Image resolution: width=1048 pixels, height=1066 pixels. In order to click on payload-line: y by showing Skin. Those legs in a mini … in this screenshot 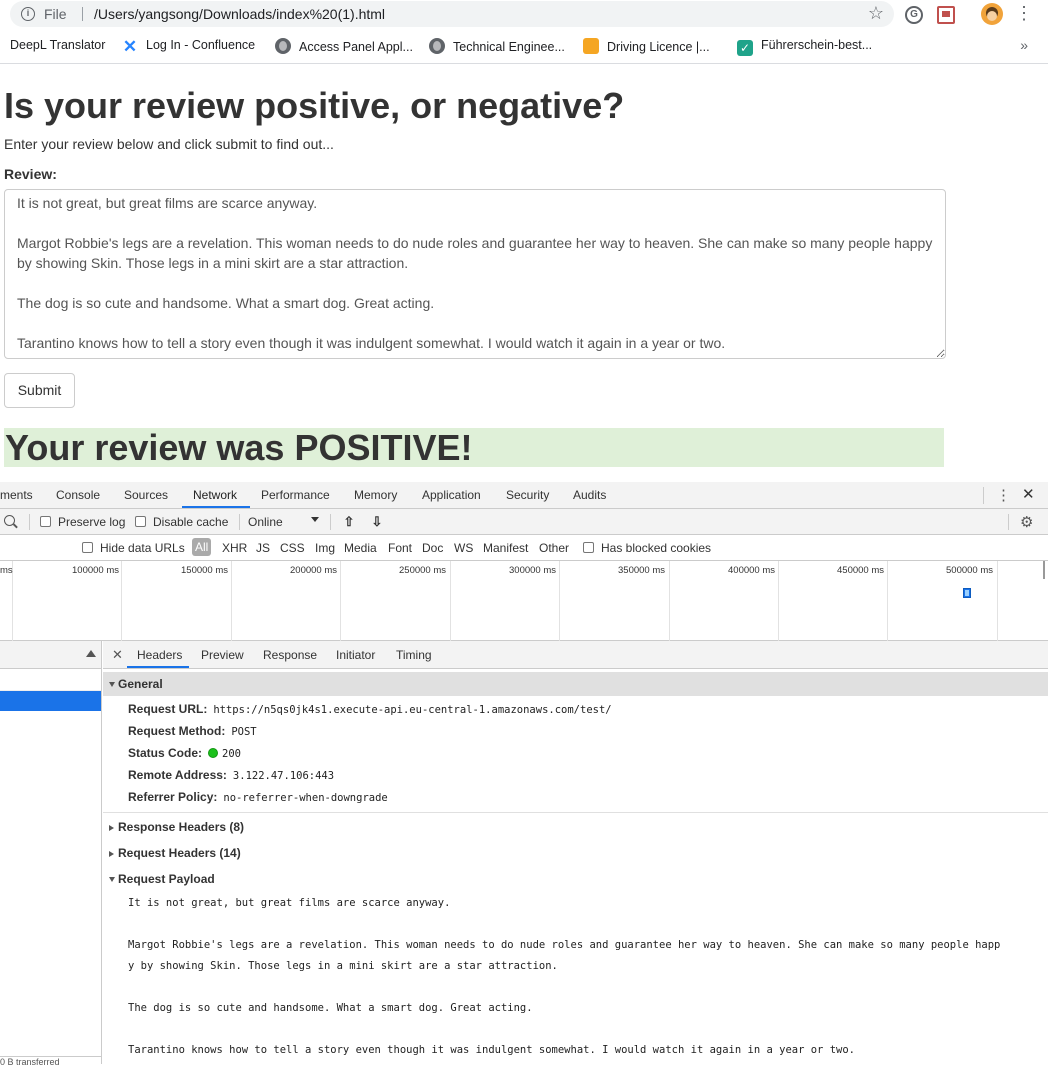, I will do `click(343, 966)`.